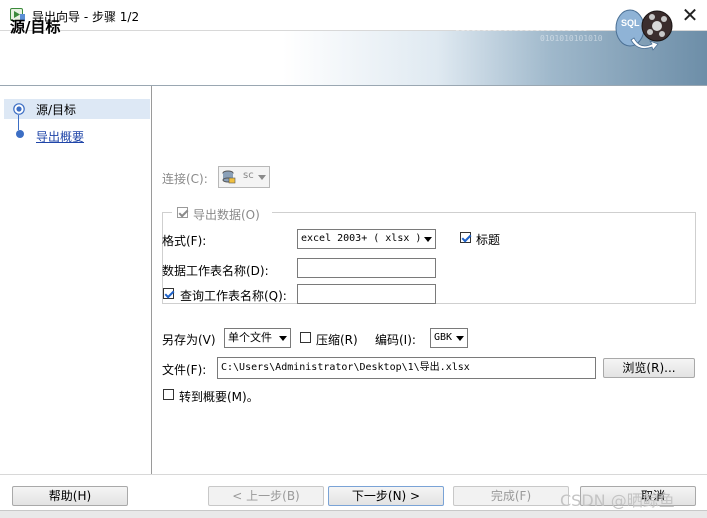  Describe the element at coordinates (366, 294) in the screenshot. I see `query-sheet-name-input` at that location.